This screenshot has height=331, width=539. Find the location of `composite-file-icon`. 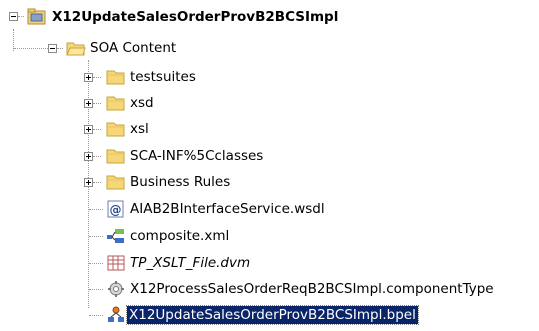

composite-file-icon is located at coordinates (116, 236).